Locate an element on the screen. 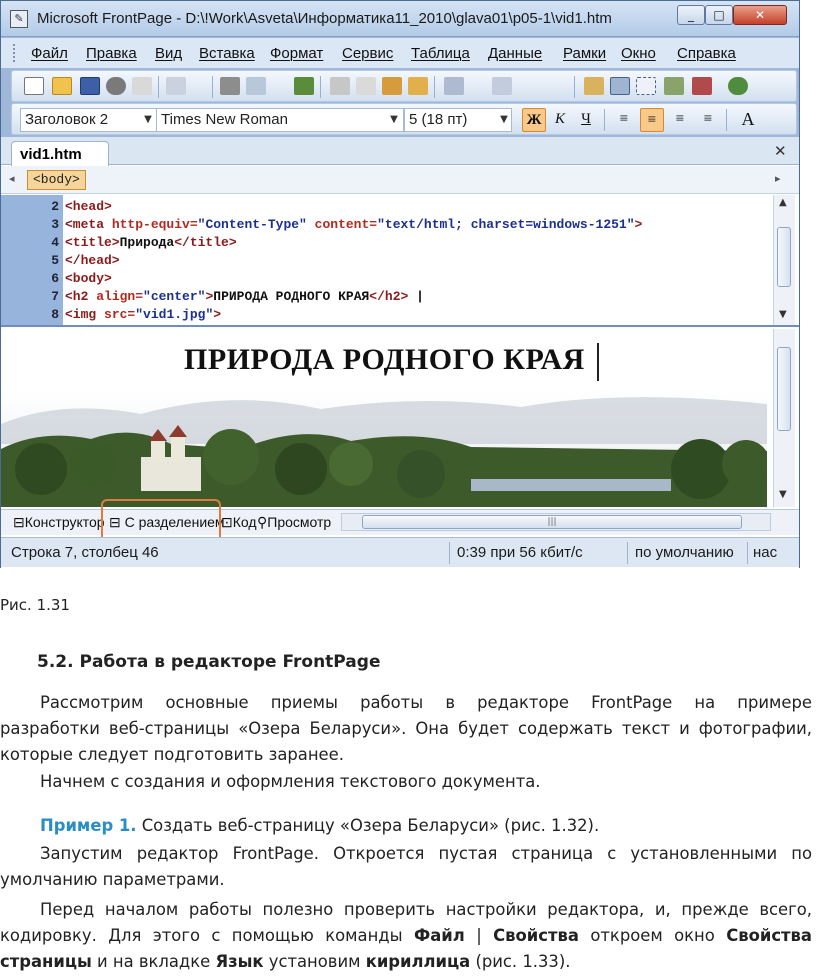 The image size is (816, 978). code-line: 4 <title>Природа</title> is located at coordinates (384, 244).